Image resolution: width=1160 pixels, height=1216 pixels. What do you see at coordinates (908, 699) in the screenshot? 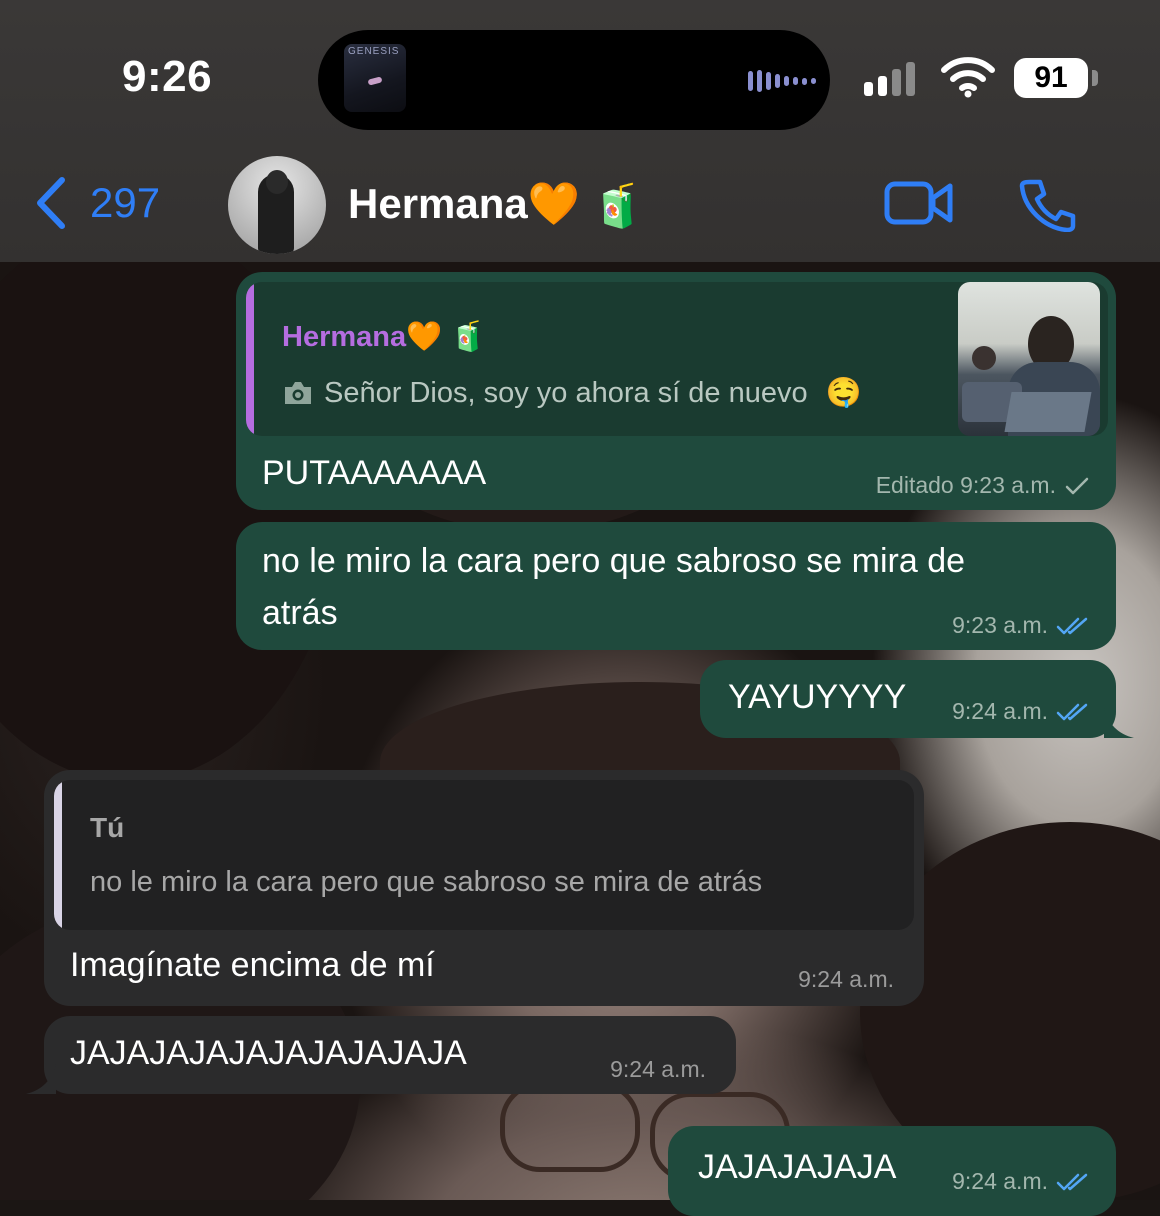
I see `message-outgoing-3: YAYUYYYY 9:24 a.m.` at bounding box center [908, 699].